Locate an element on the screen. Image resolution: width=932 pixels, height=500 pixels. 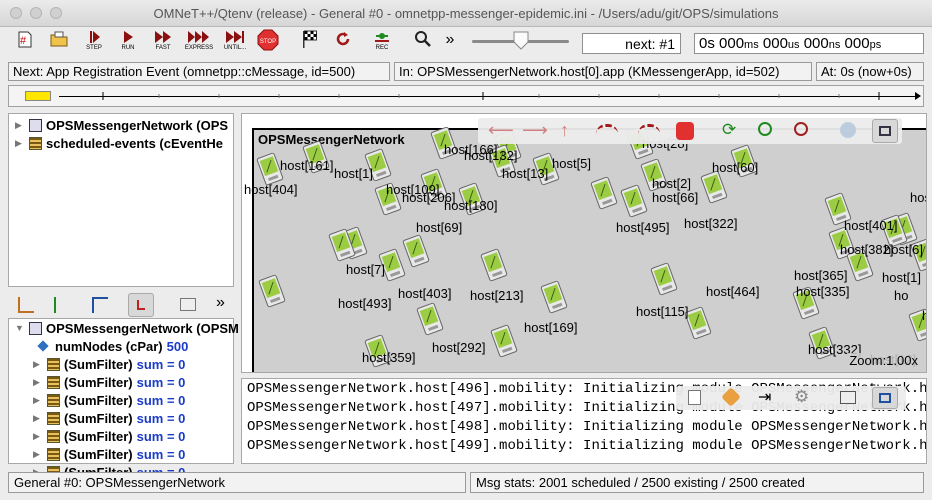
load-network-button is located at coordinates (59, 43).